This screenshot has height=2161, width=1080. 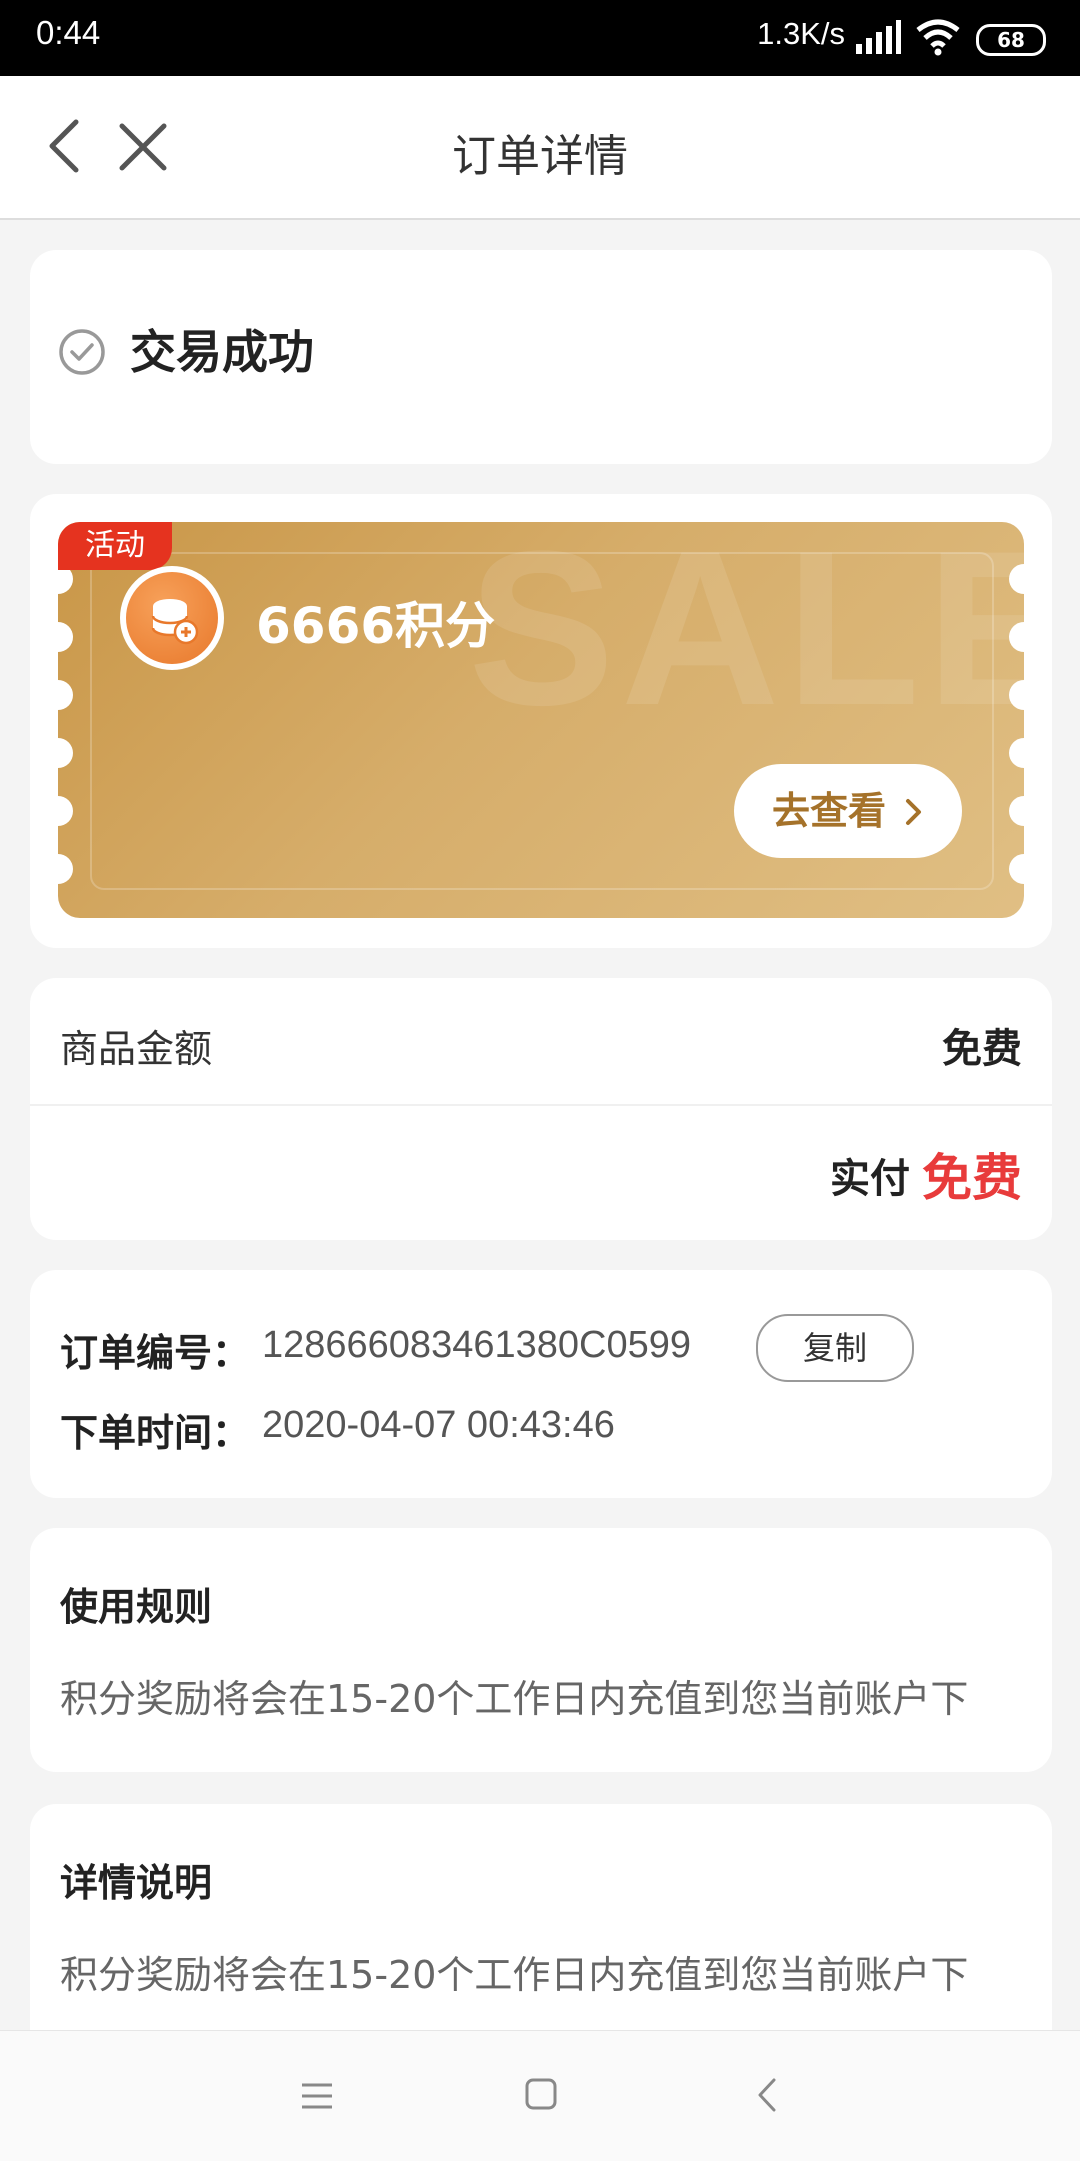 I want to click on order-status-card: 交易成功, so click(x=541, y=357).